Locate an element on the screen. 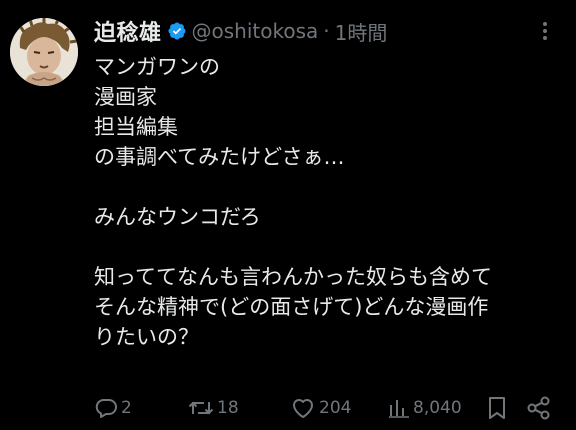 This screenshot has width=576, height=430. like-button: 204 is located at coordinates (320, 408).